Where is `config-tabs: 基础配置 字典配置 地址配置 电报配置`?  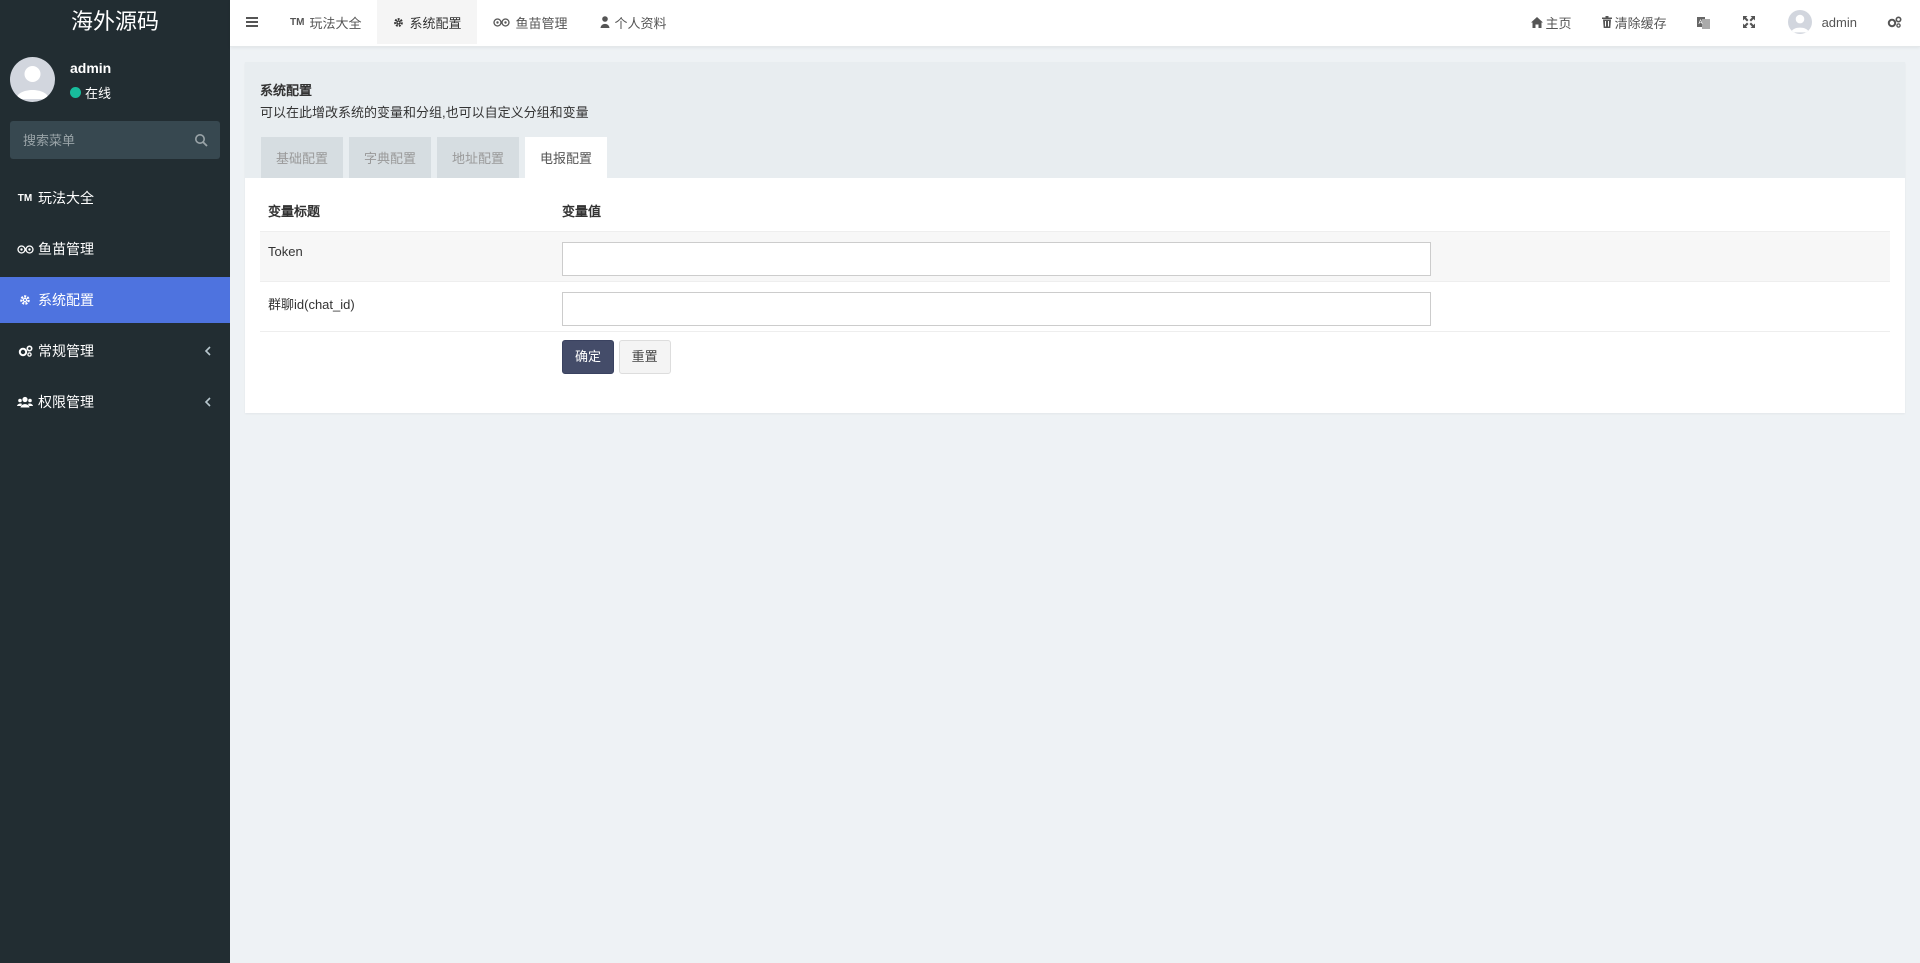
config-tabs: 基础配置 字典配置 地址配置 电报配置 is located at coordinates (437, 157).